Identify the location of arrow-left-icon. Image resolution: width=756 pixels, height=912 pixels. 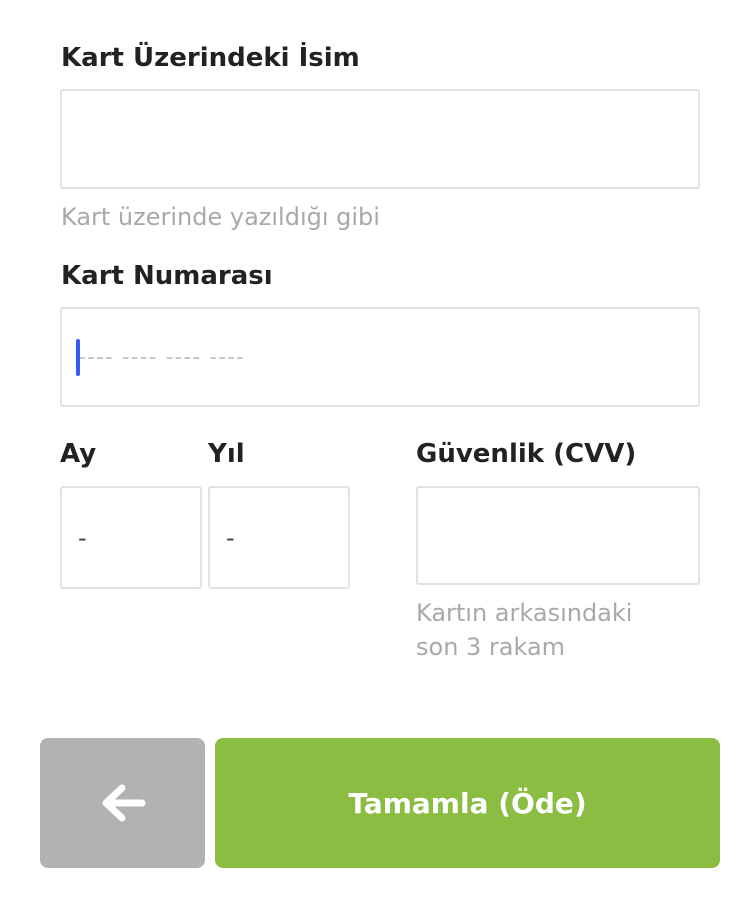
(123, 803).